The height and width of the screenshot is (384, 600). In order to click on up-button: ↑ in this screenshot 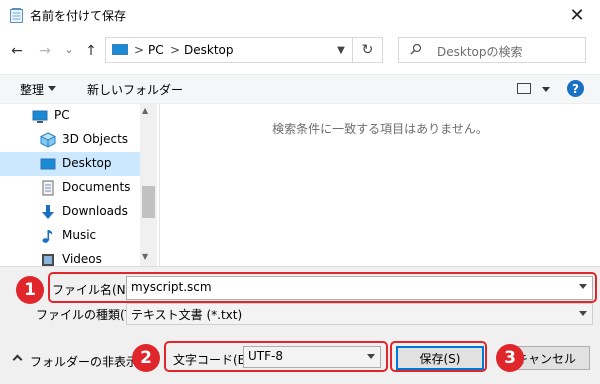, I will do `click(91, 51)`.